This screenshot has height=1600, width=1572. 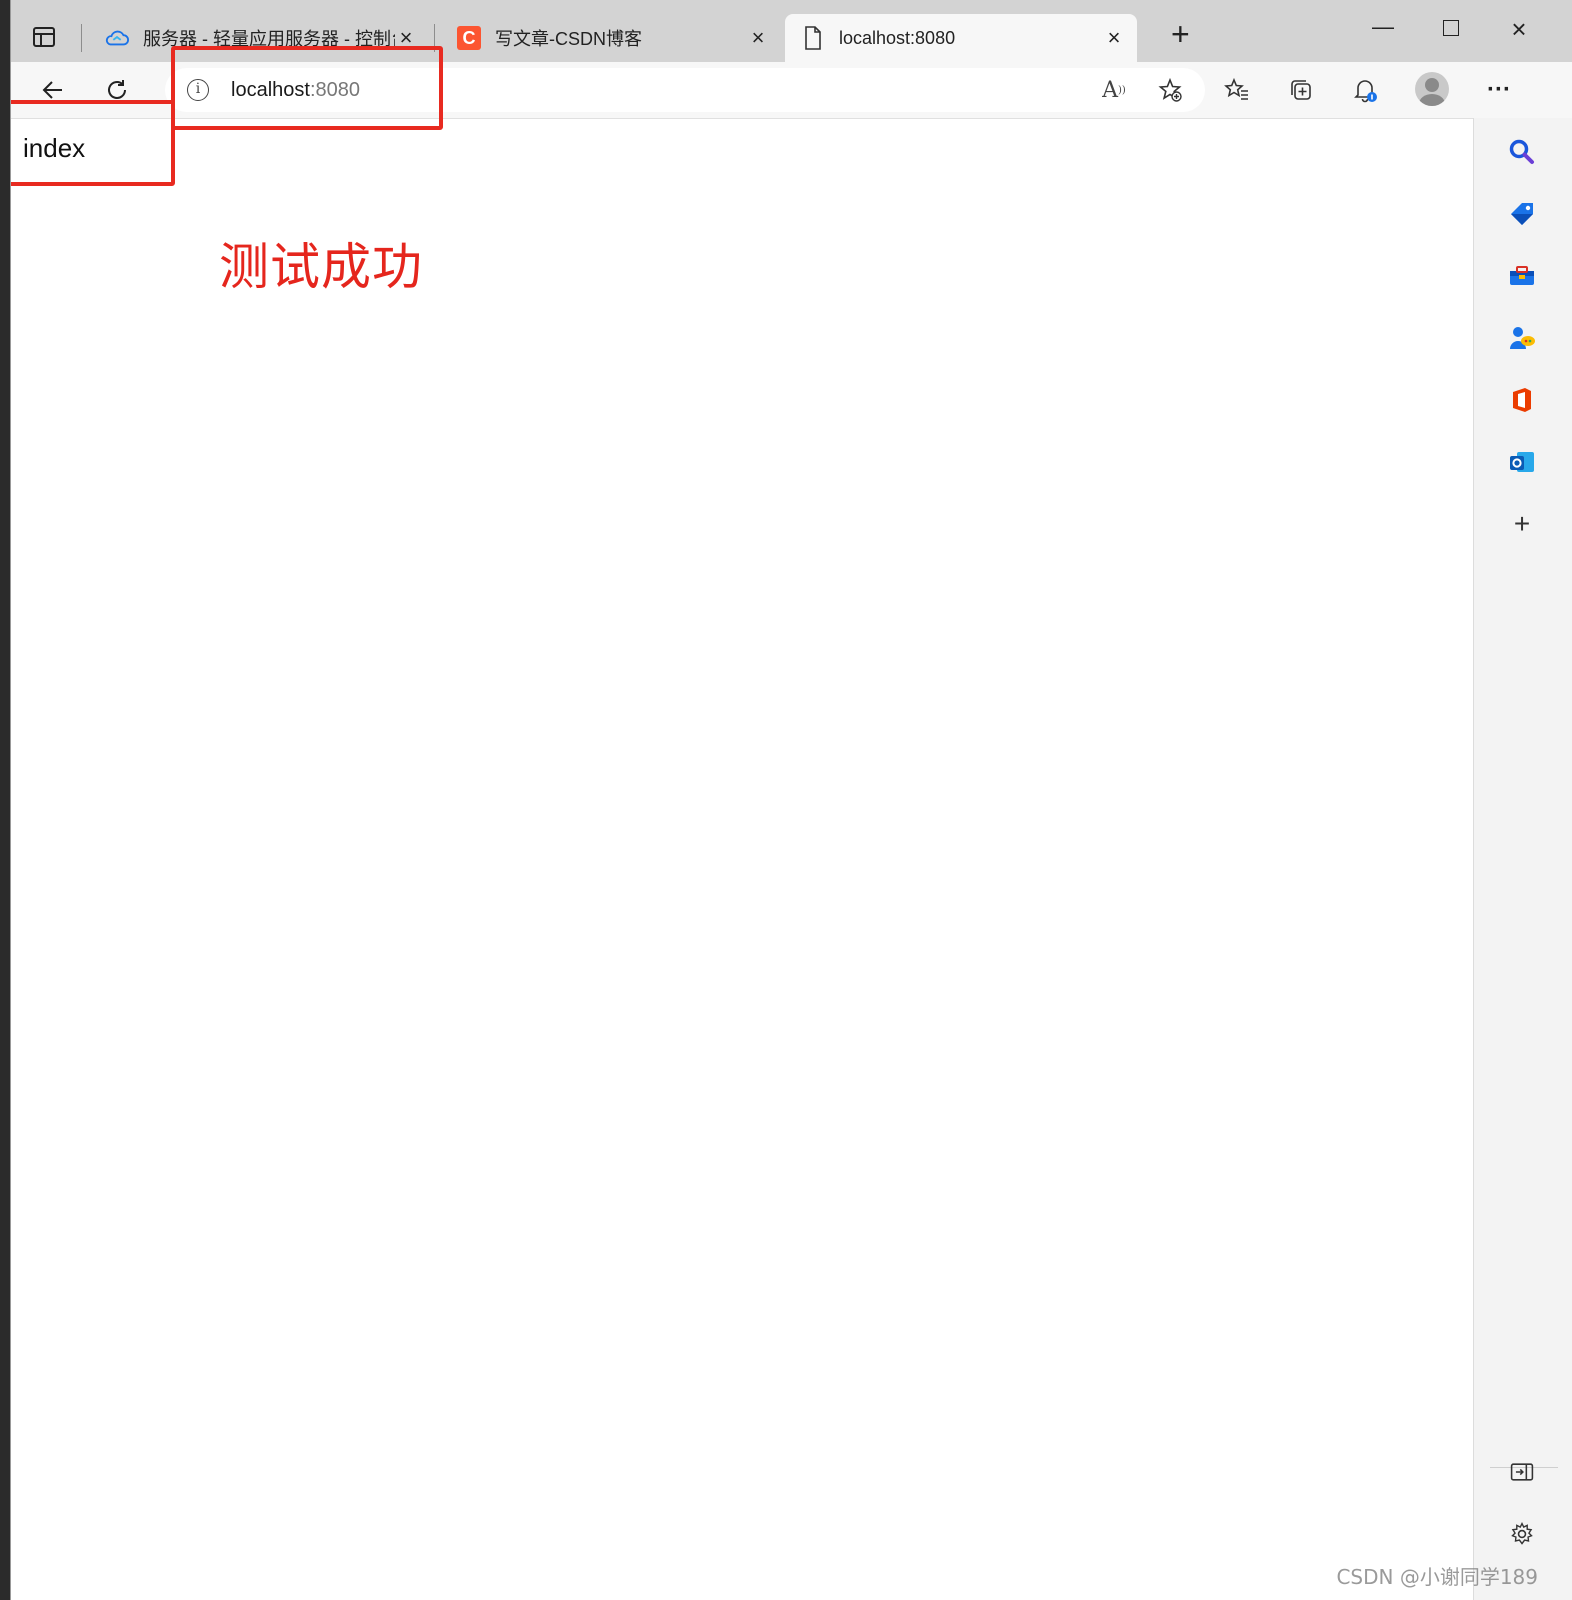 What do you see at coordinates (1522, 400) in the screenshot?
I see `office-icon` at bounding box center [1522, 400].